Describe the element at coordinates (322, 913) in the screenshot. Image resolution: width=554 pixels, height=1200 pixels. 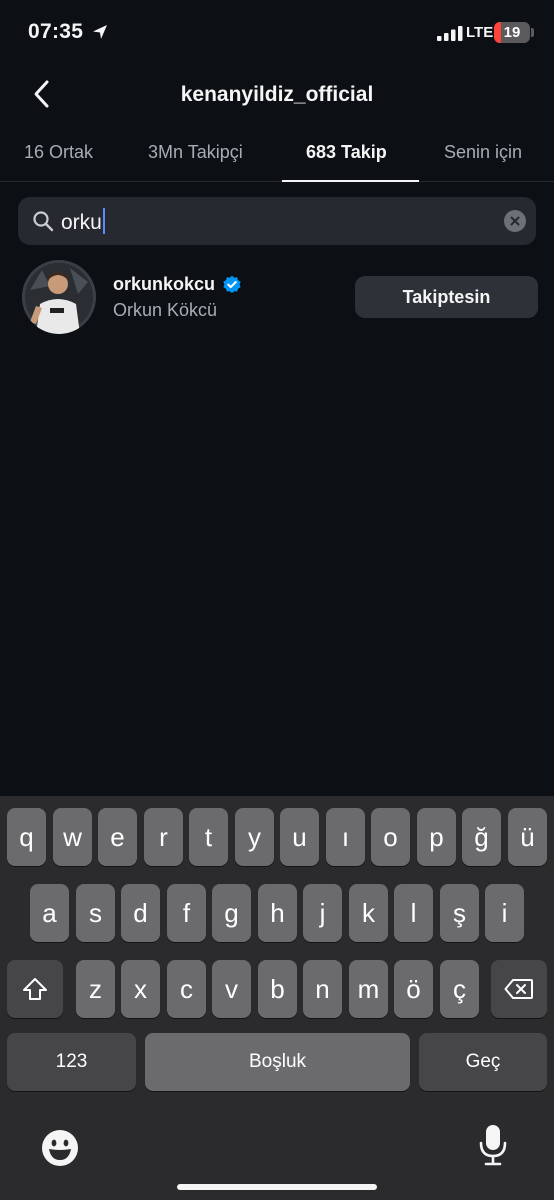
I see `key-j: j` at that location.